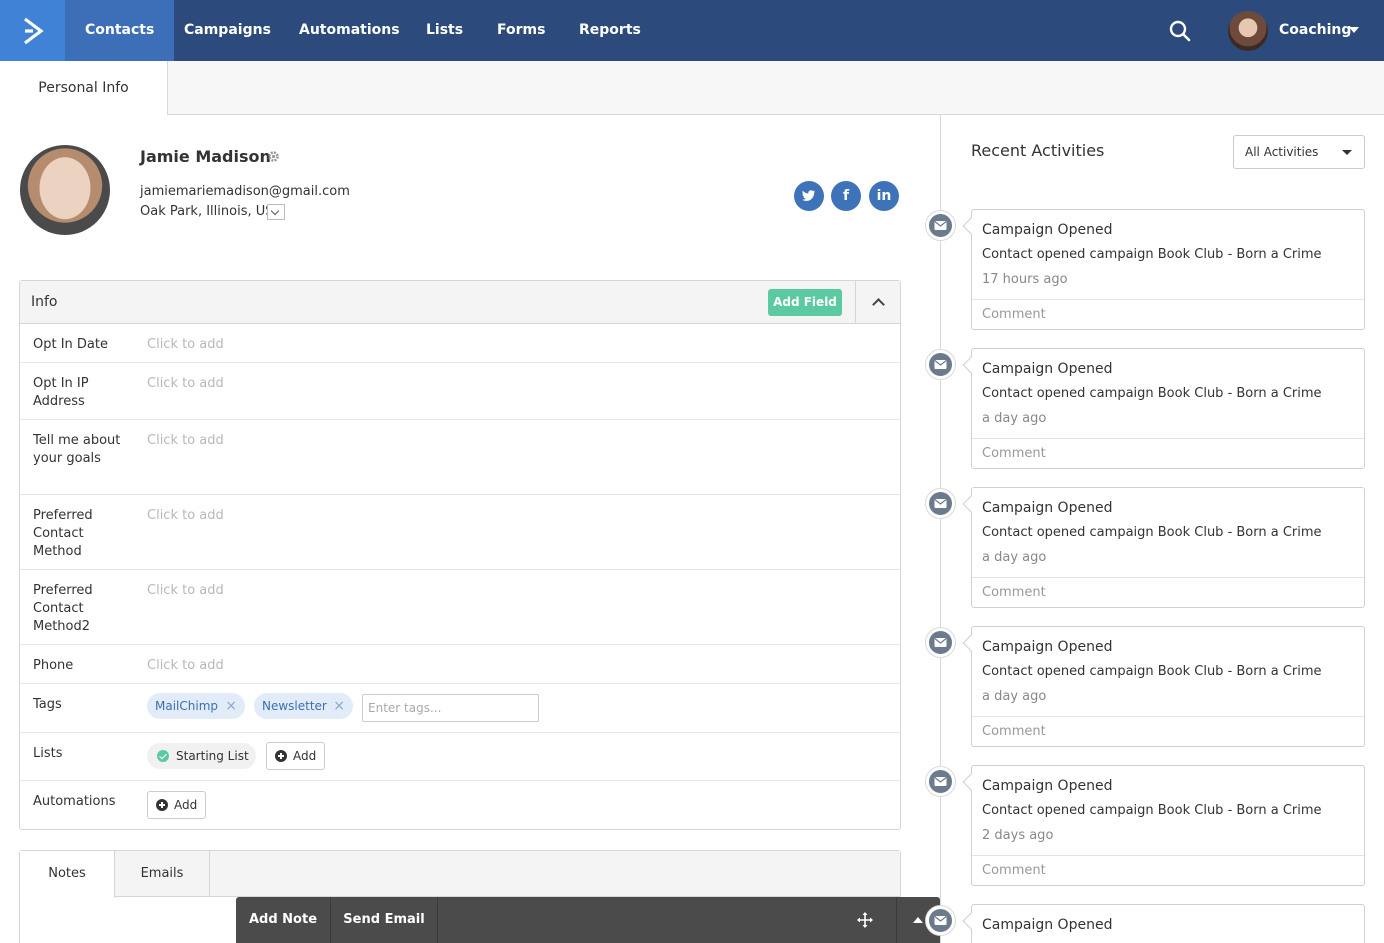 The height and width of the screenshot is (943, 1384). What do you see at coordinates (1299, 152) in the screenshot?
I see `activities-filter-select: All Activities` at bounding box center [1299, 152].